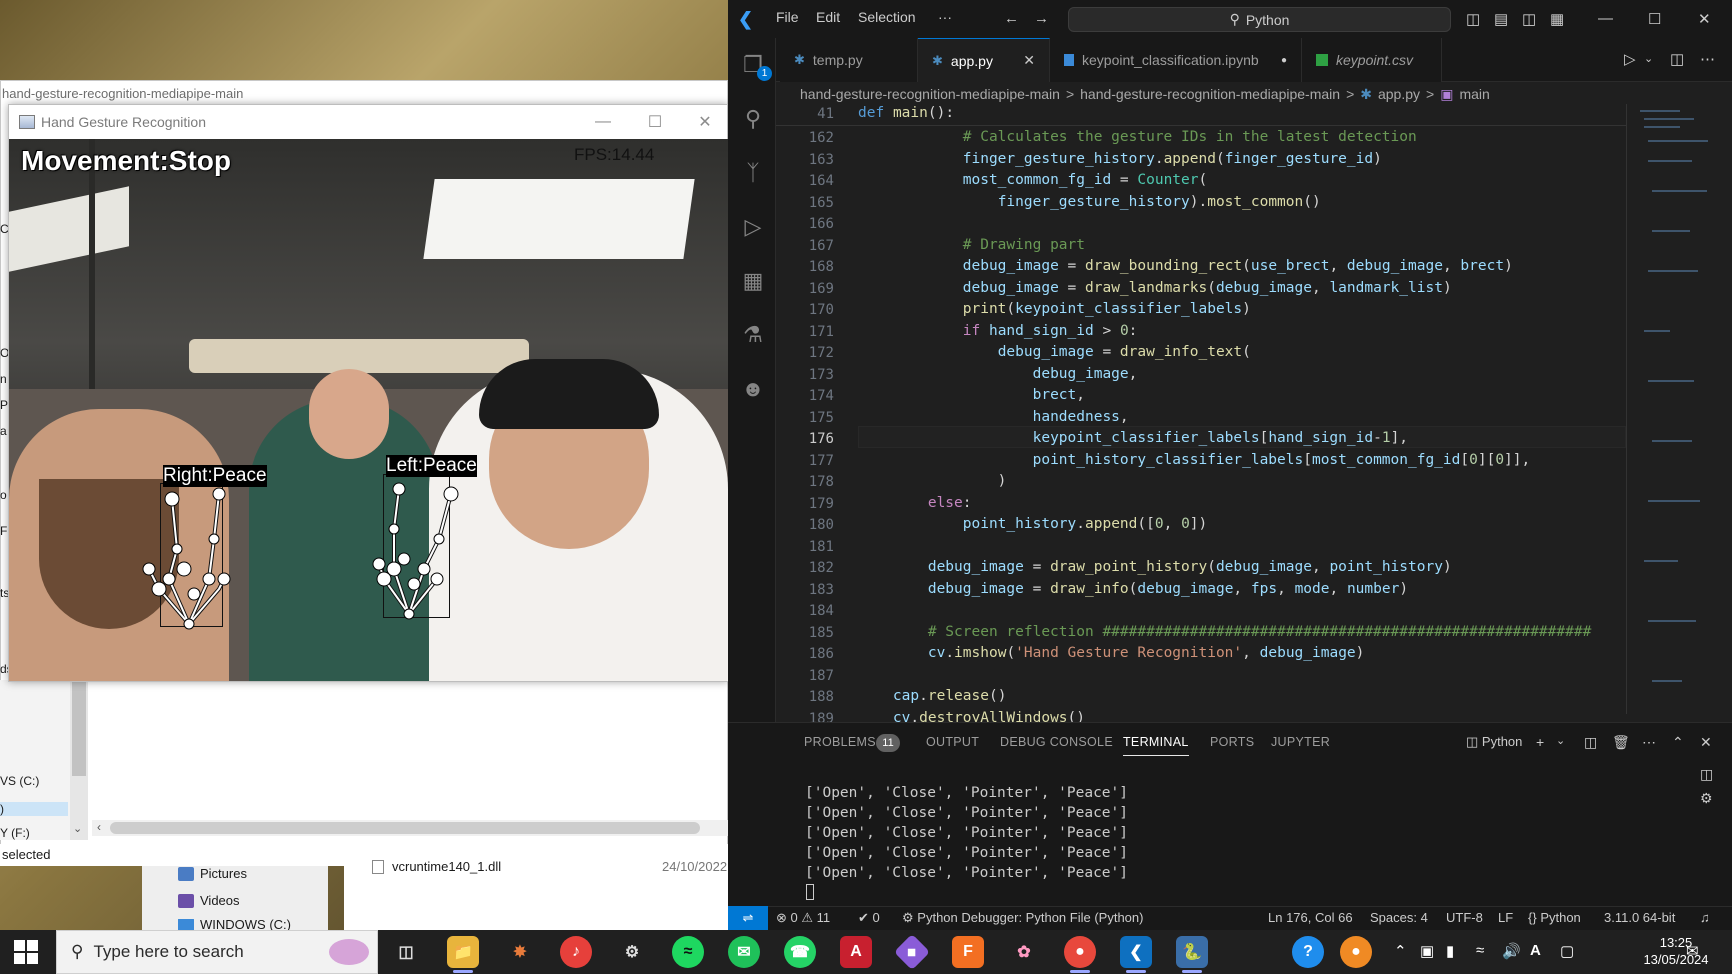 The image size is (1732, 974). What do you see at coordinates (753, 335) in the screenshot?
I see `testing-icon: ⚗` at bounding box center [753, 335].